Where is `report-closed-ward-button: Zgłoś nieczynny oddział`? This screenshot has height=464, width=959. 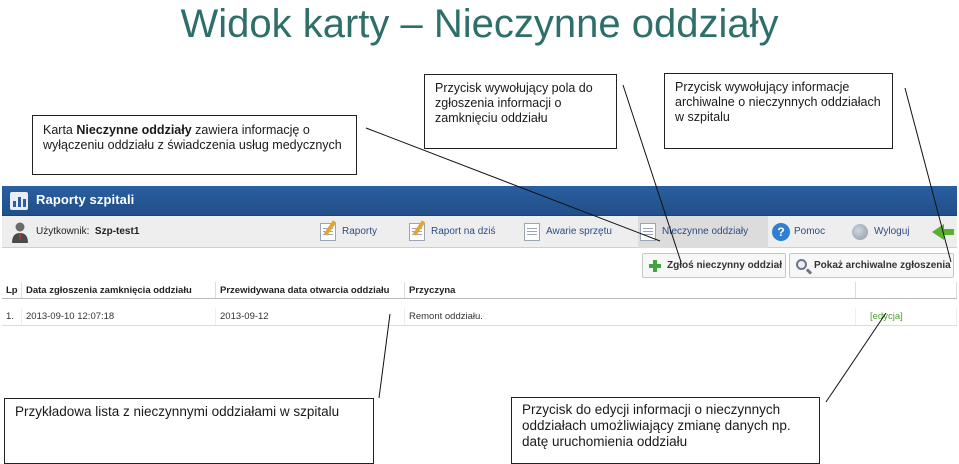
report-closed-ward-button: Zgłoś nieczynny oddział is located at coordinates (714, 265).